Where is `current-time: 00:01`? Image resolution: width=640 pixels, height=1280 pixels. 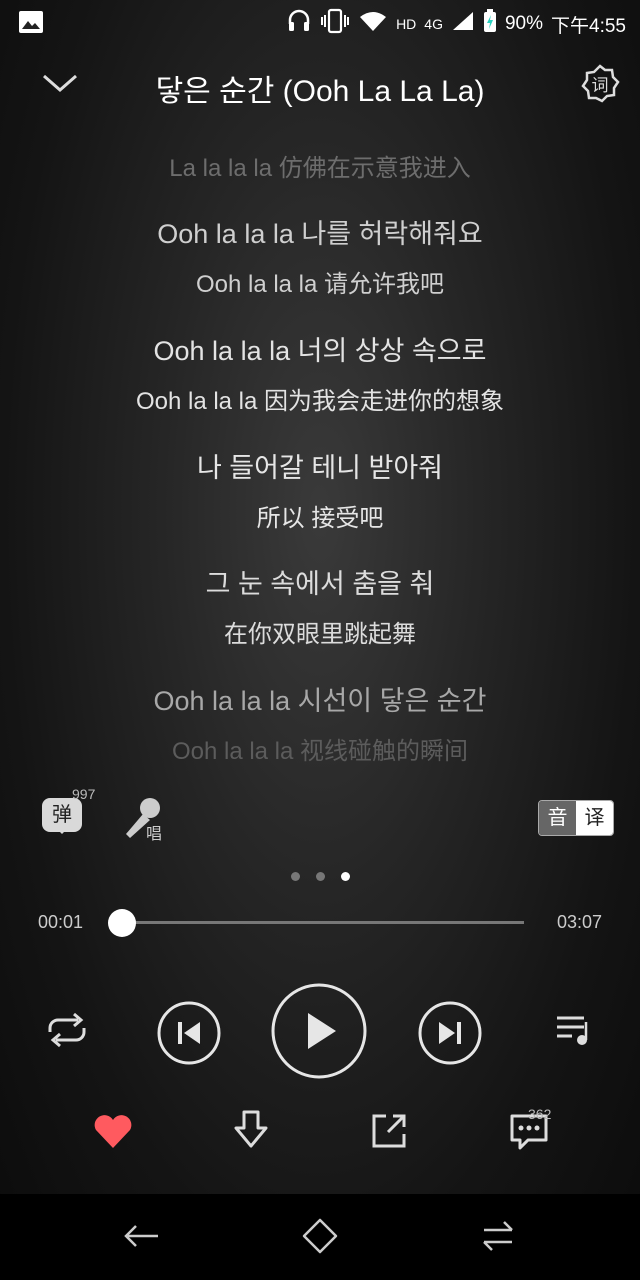
current-time: 00:01 is located at coordinates (61, 922).